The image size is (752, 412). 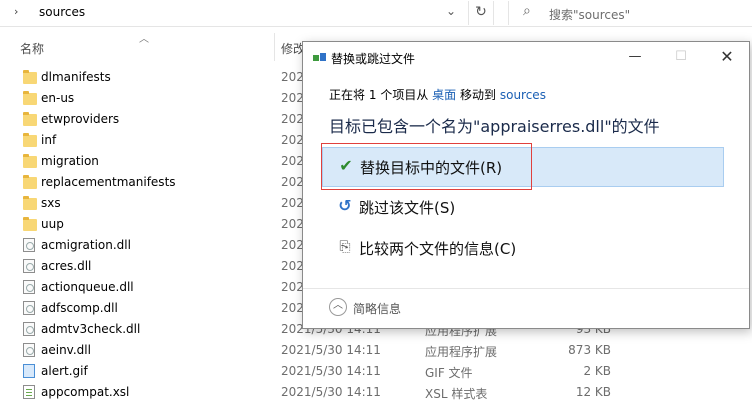 I want to click on file-name: sxs, so click(x=51, y=203).